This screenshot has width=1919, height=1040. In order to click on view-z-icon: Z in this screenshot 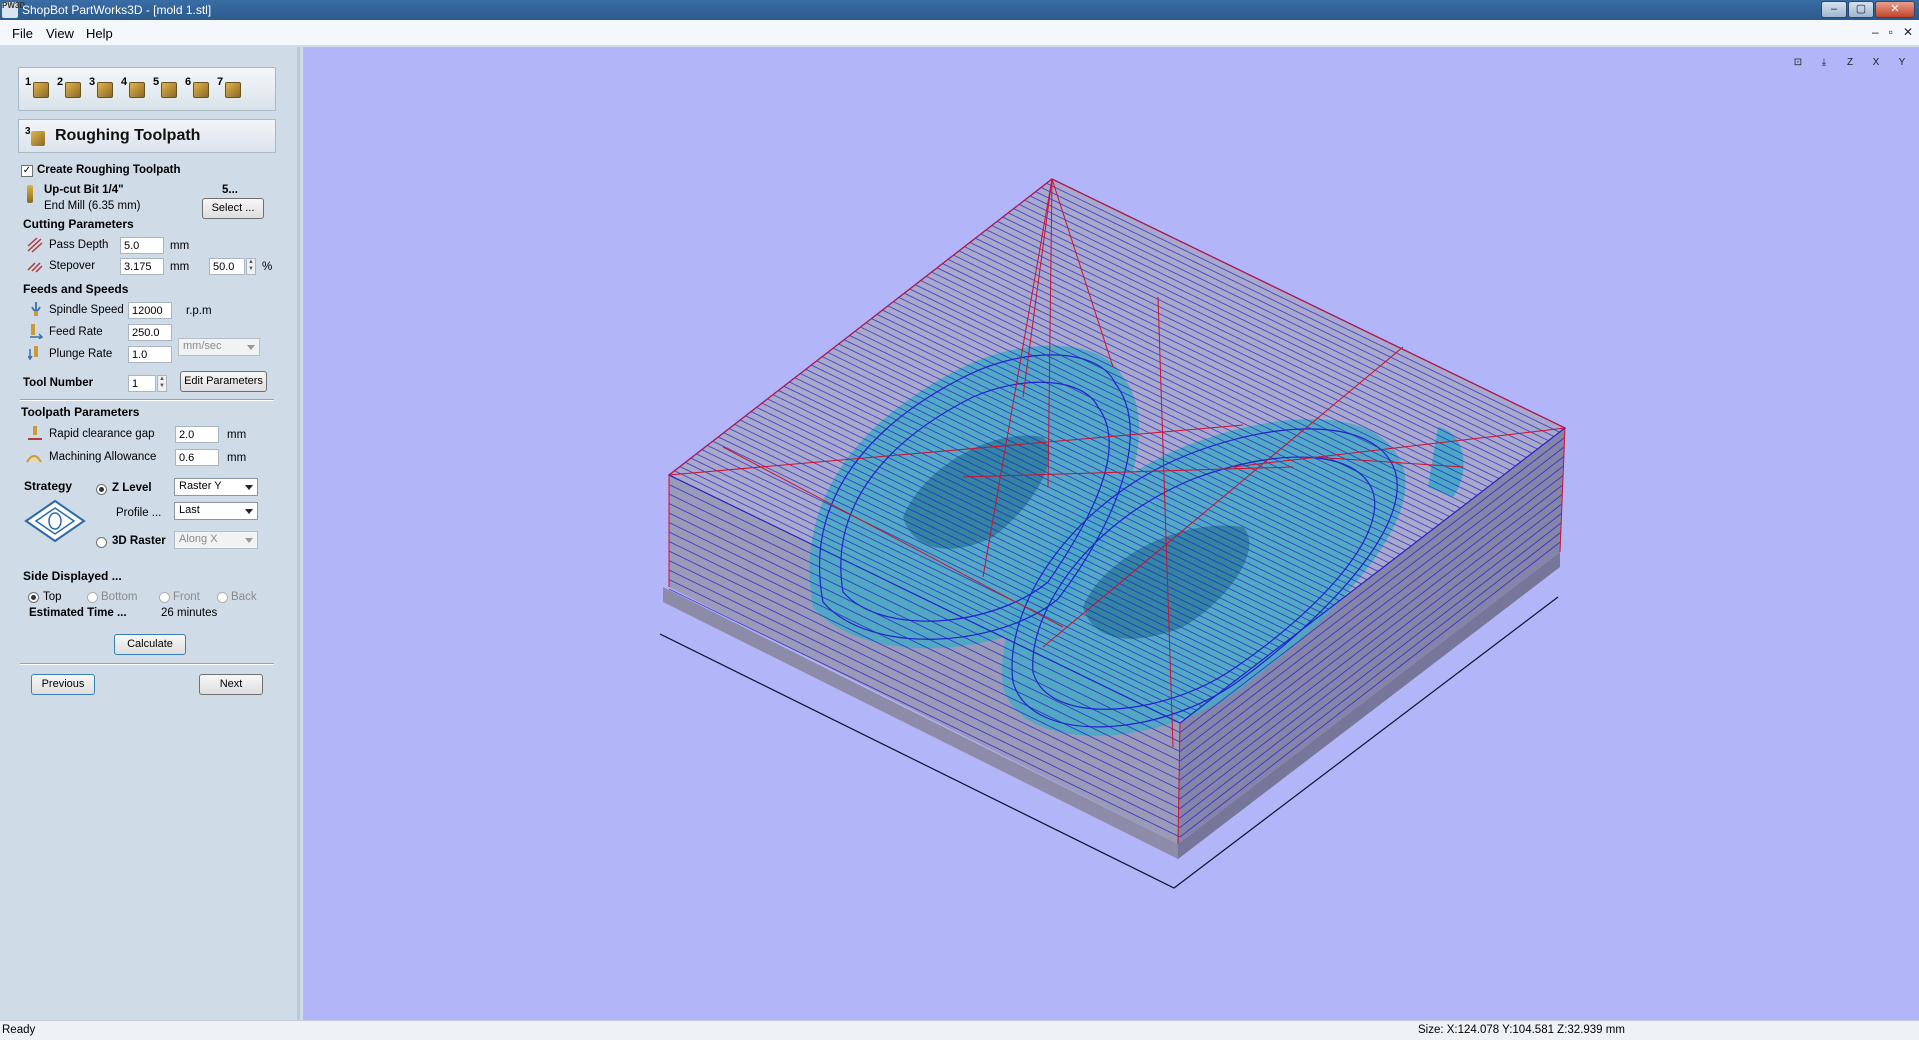, I will do `click(1850, 63)`.